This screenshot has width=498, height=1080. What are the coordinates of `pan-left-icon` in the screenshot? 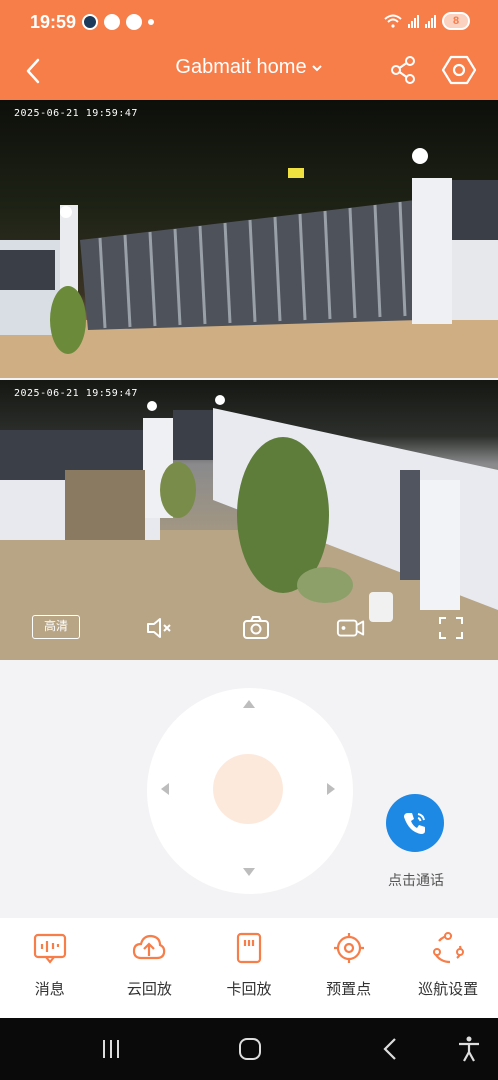 It's located at (165, 789).